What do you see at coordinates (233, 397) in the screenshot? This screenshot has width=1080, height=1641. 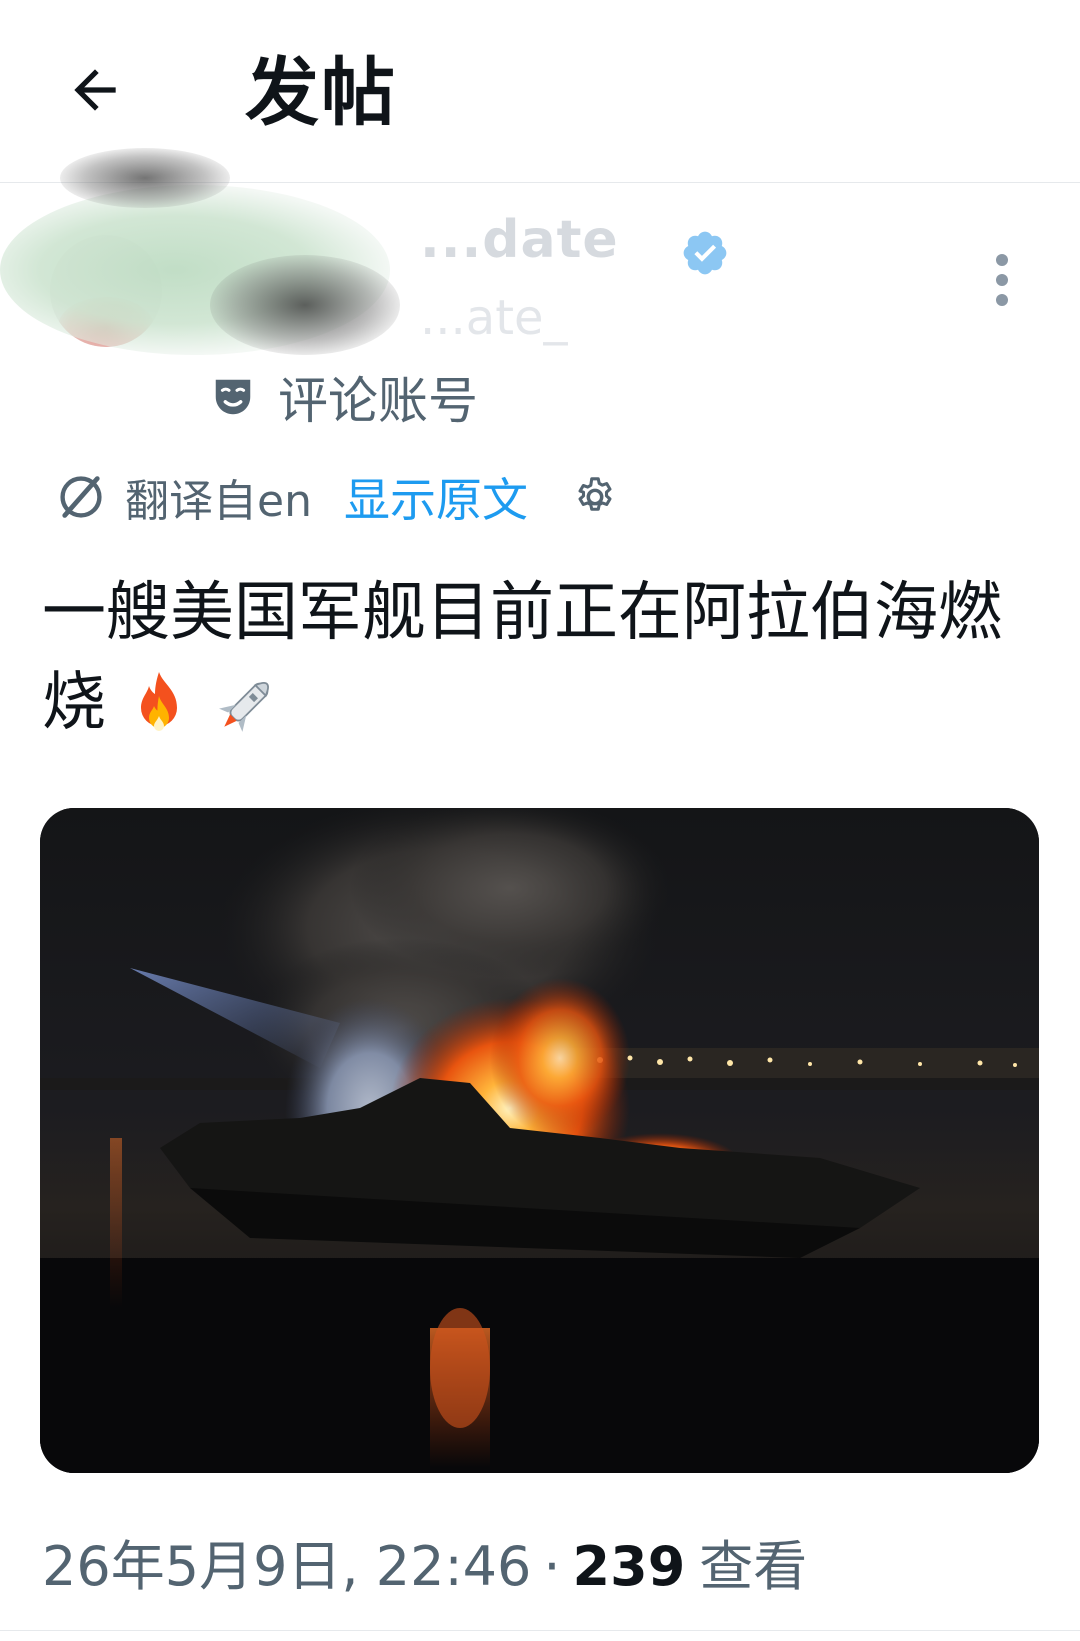 I see `mask-icon` at bounding box center [233, 397].